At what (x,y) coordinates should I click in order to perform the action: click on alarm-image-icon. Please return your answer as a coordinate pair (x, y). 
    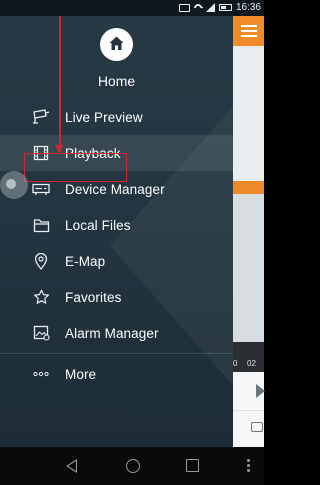
    Looking at the image, I should click on (41, 333).